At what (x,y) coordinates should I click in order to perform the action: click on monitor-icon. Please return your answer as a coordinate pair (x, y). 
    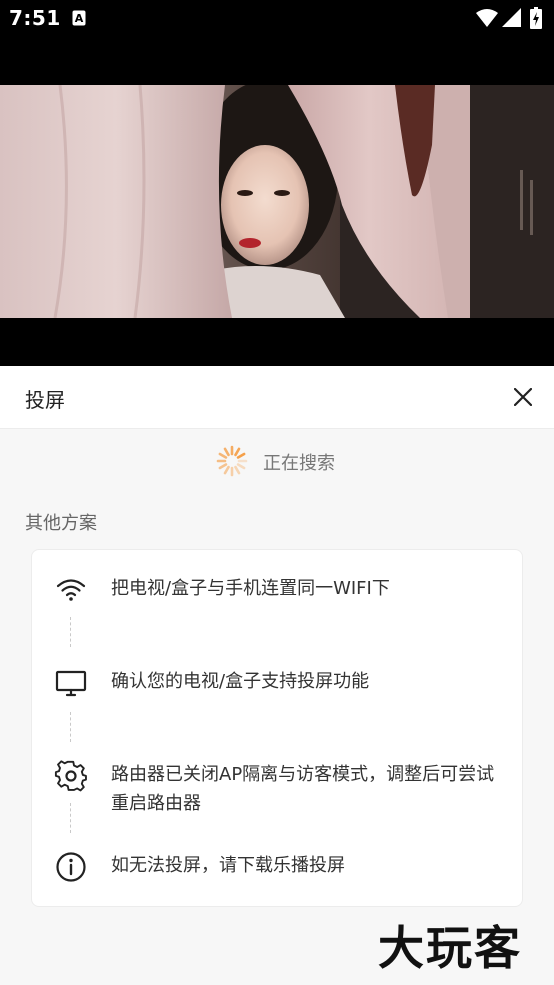
    Looking at the image, I should click on (71, 683).